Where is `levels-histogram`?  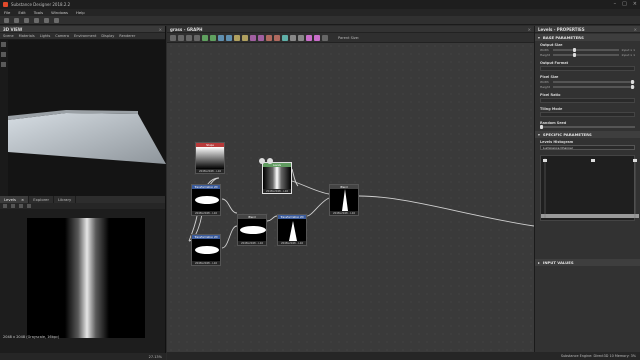
levels-histogram is located at coordinates (589, 188).